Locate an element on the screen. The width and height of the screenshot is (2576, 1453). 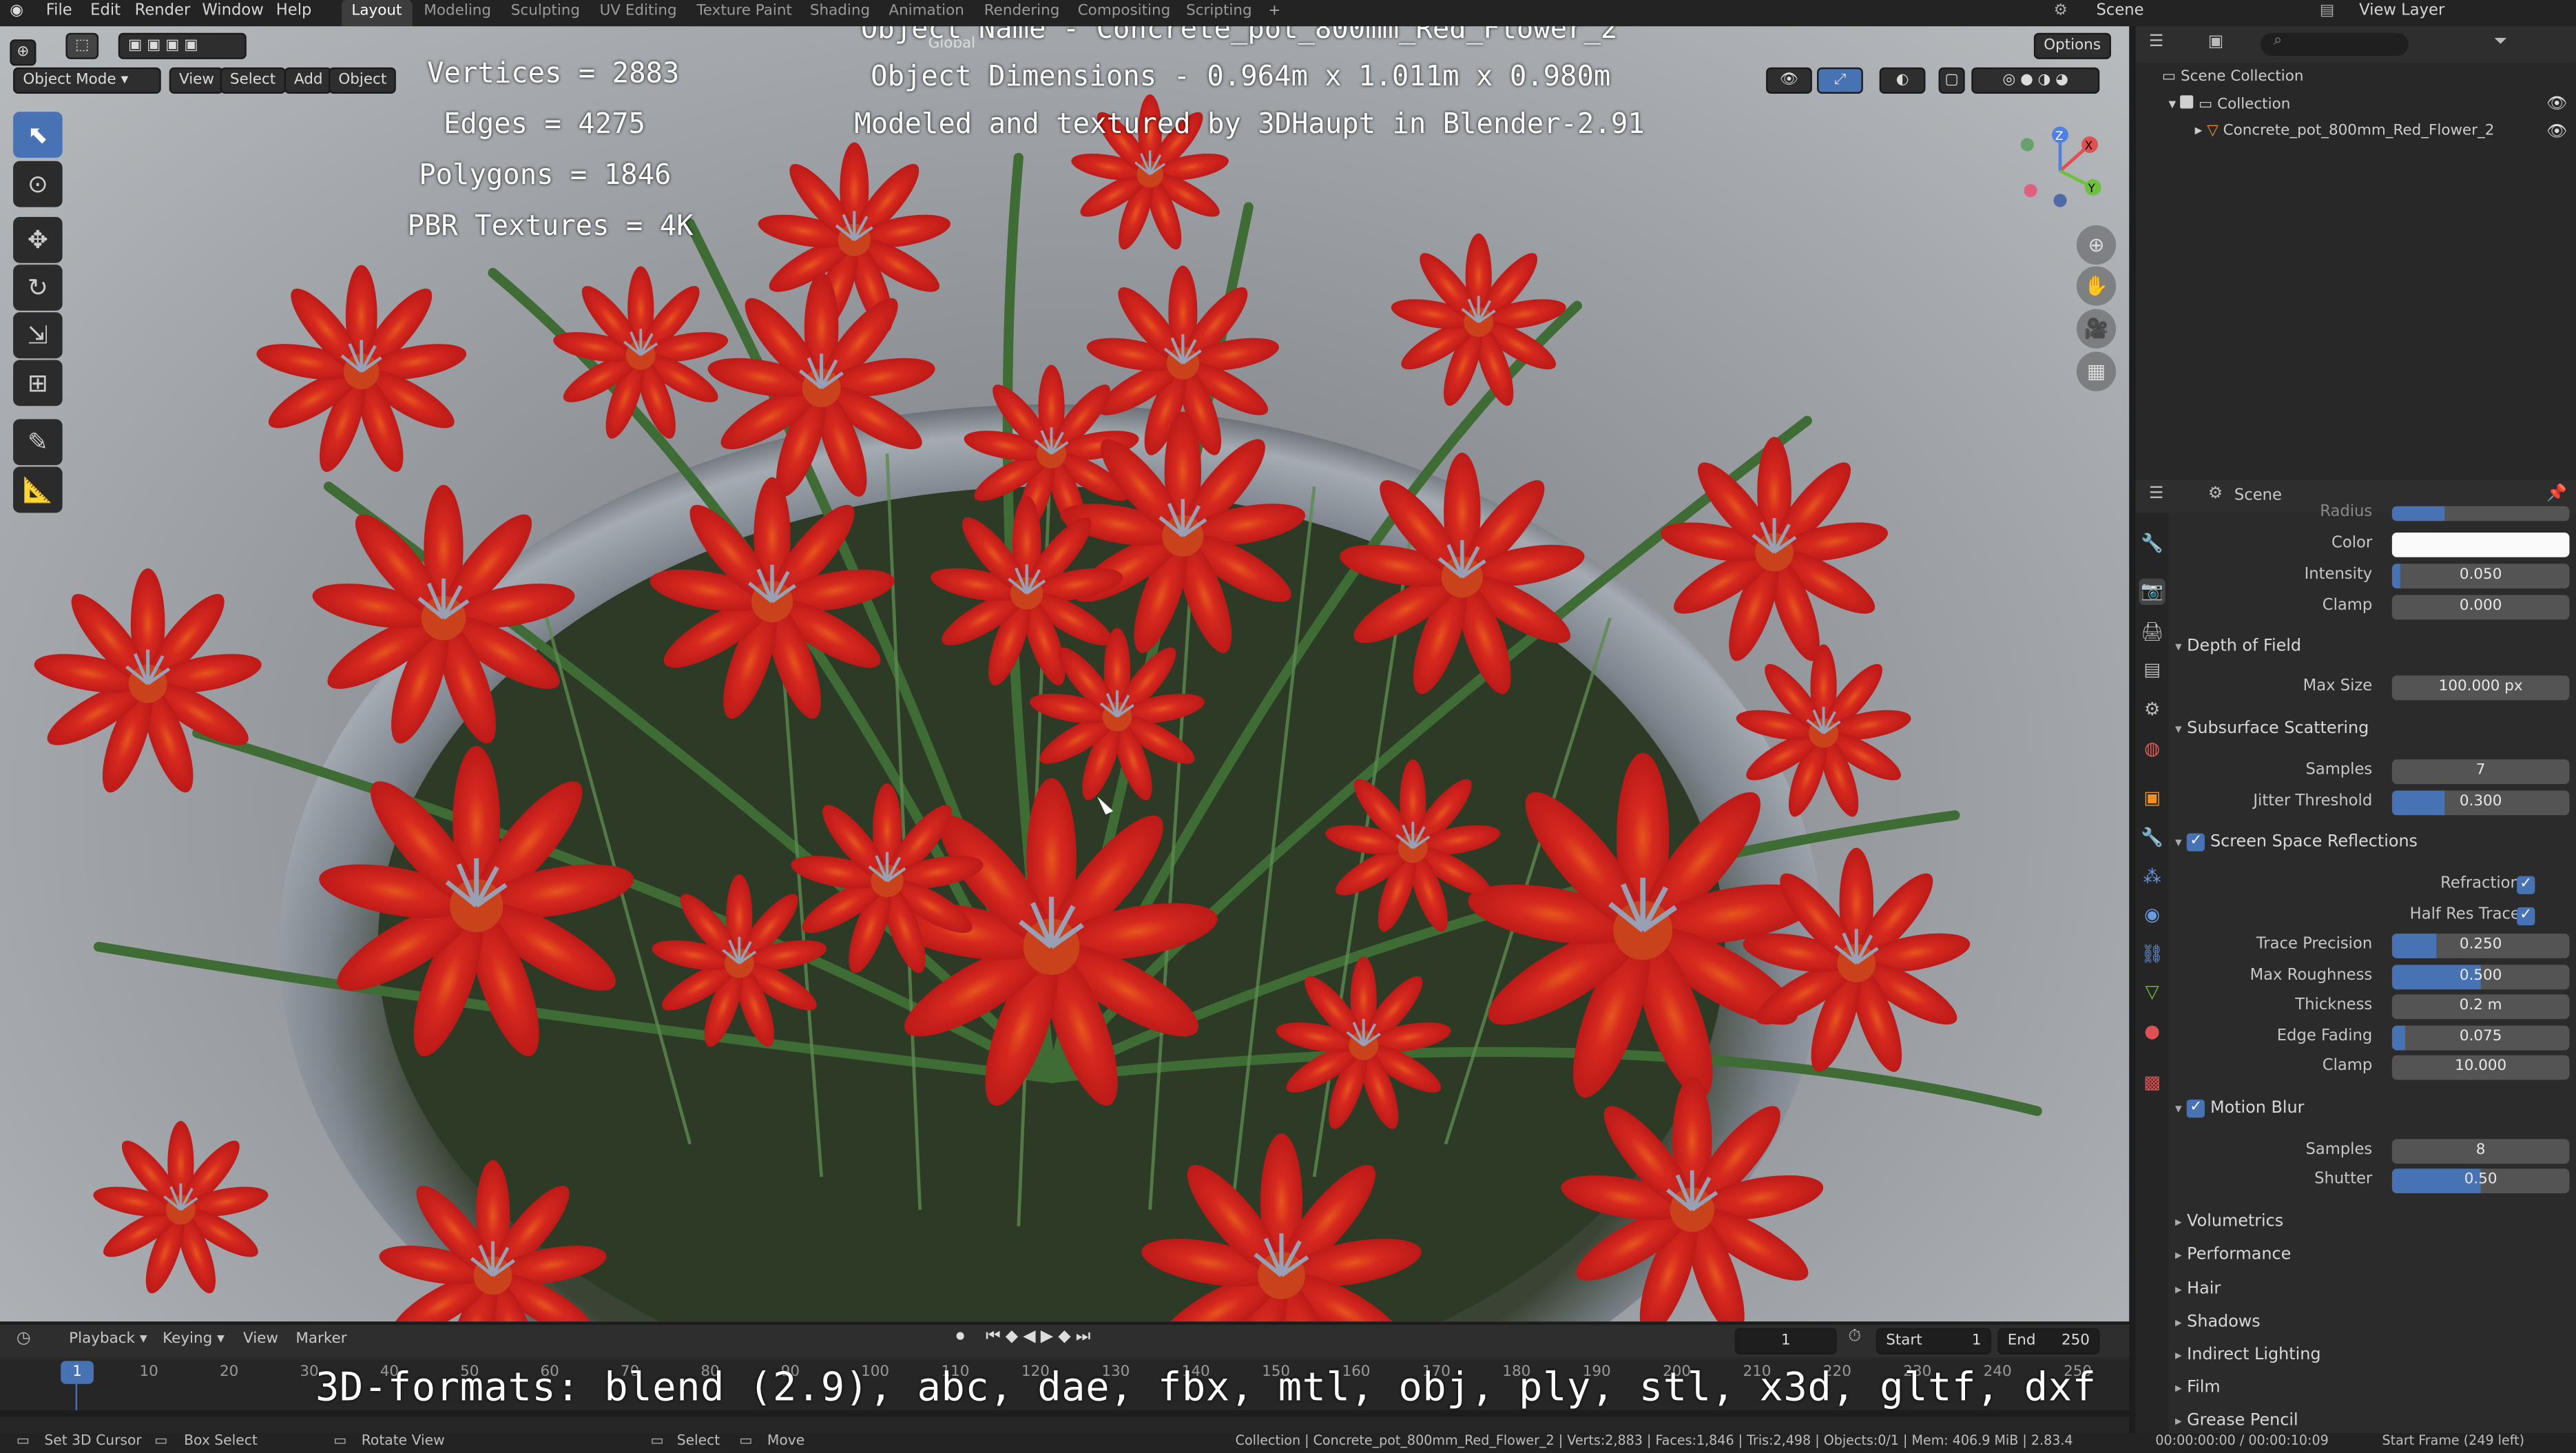
object-visibility-icon: 👁 is located at coordinates (2556, 132).